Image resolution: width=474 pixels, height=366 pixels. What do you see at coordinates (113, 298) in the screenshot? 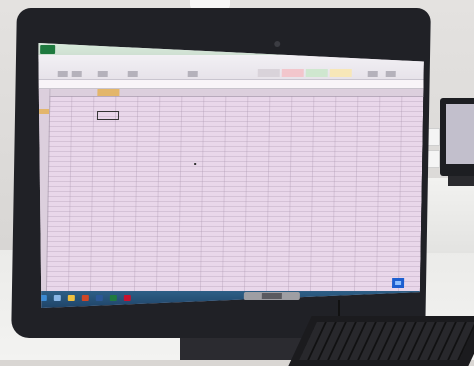
I see `excel-icon` at bounding box center [113, 298].